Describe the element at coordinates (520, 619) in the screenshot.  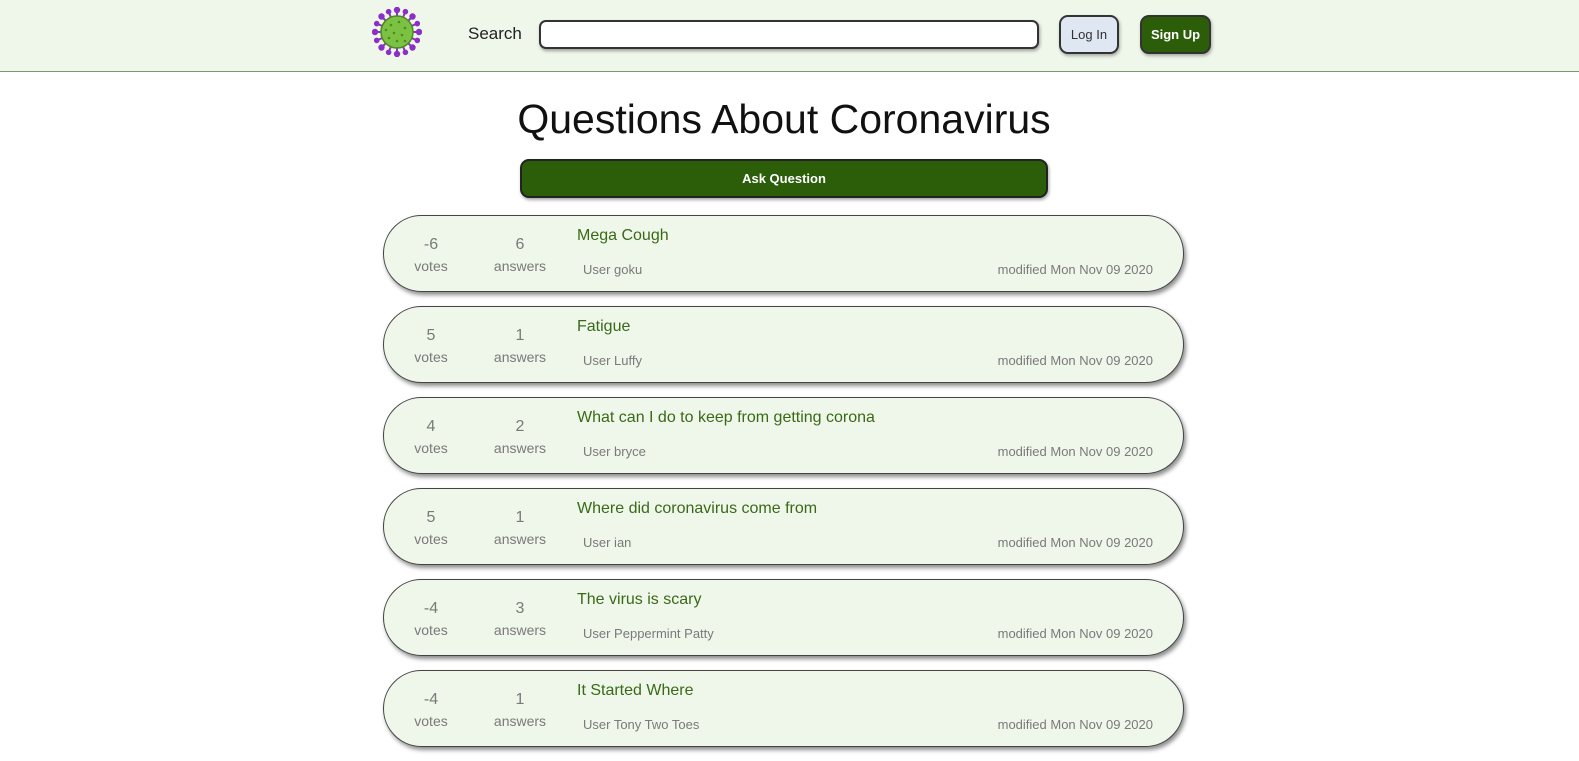
I see `answer-count: 3 answers` at that location.